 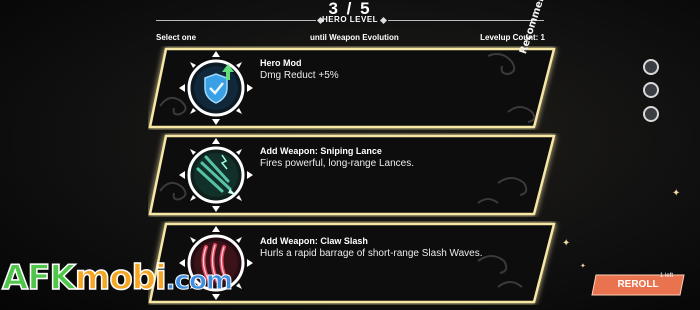 What do you see at coordinates (337, 163) in the screenshot?
I see `card-description: Fires powerful, long-range Lances.` at bounding box center [337, 163].